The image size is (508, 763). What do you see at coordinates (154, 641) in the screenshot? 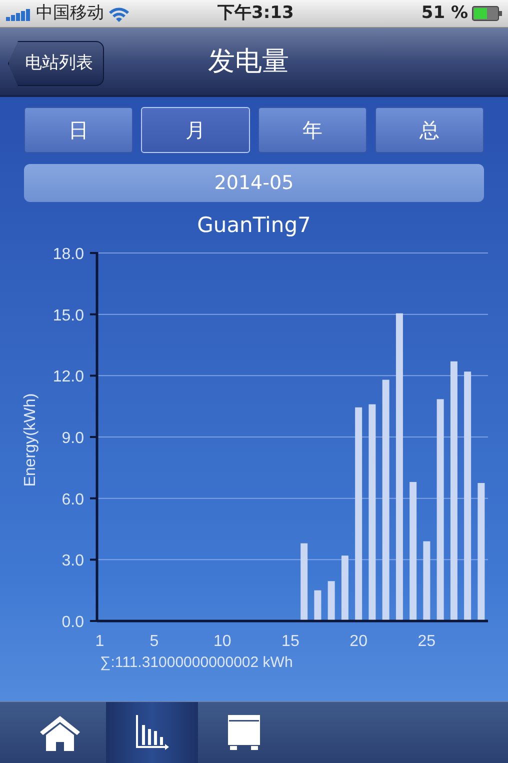
I see `x-tick-label: 5` at bounding box center [154, 641].